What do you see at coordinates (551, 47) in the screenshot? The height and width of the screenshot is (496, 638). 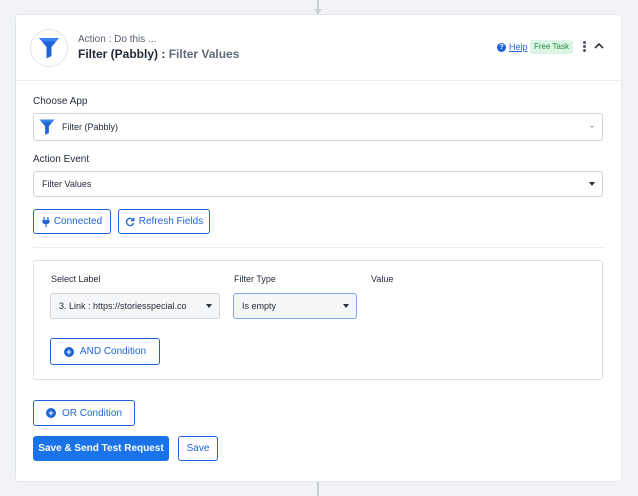 I see `free-task-badge: Free Task` at bounding box center [551, 47].